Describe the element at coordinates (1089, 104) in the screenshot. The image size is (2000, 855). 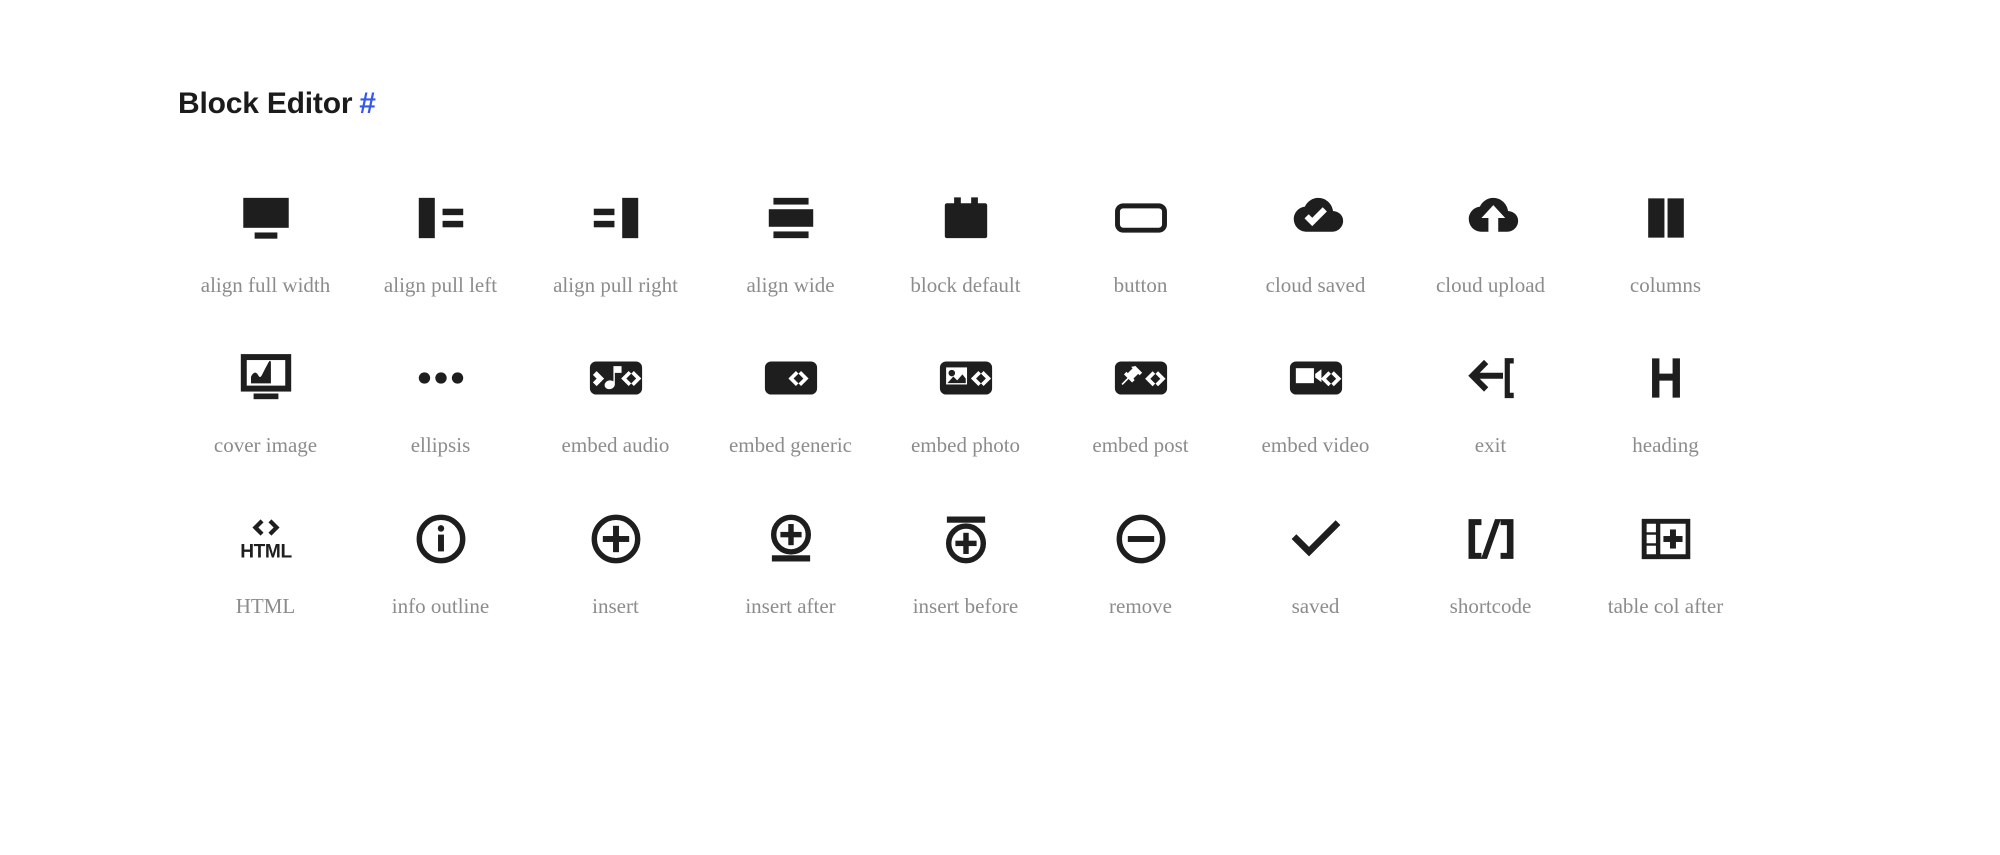
I see `page-title: Block Editor #` at that location.